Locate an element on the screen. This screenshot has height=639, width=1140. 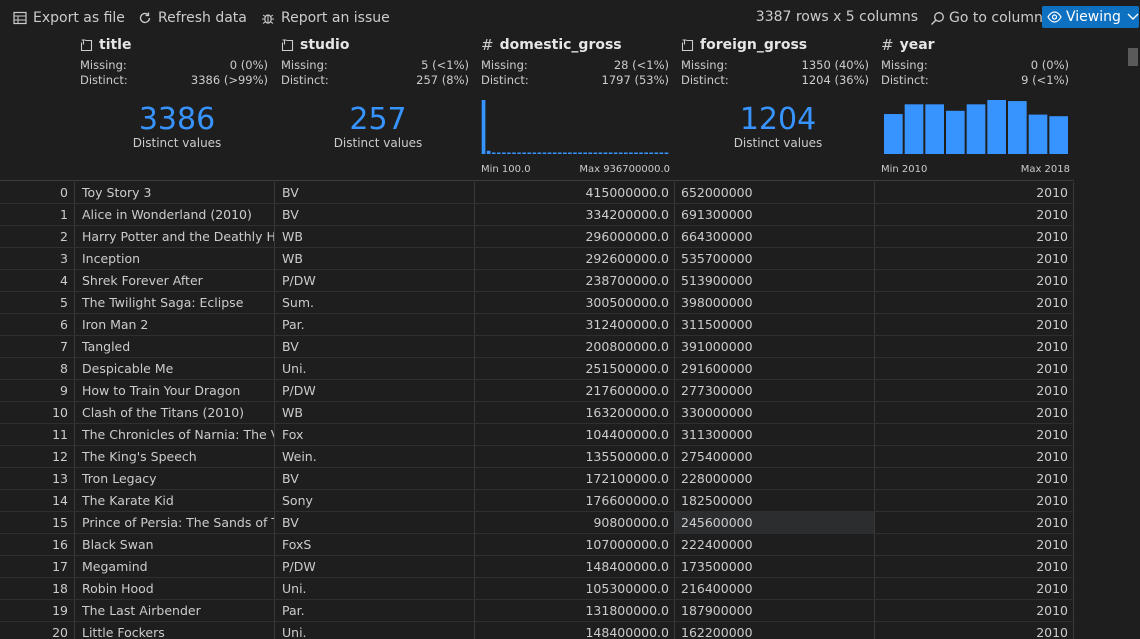
vertical-scrollbar is located at coordinates (1133, 336).